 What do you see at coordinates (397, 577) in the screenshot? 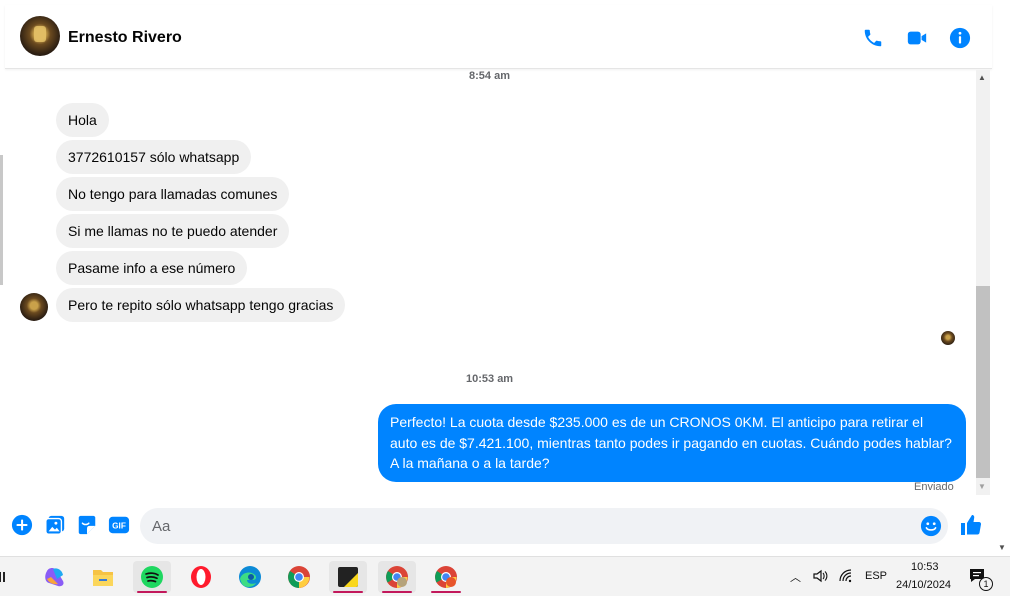
I see `chrome-profile-icon` at bounding box center [397, 577].